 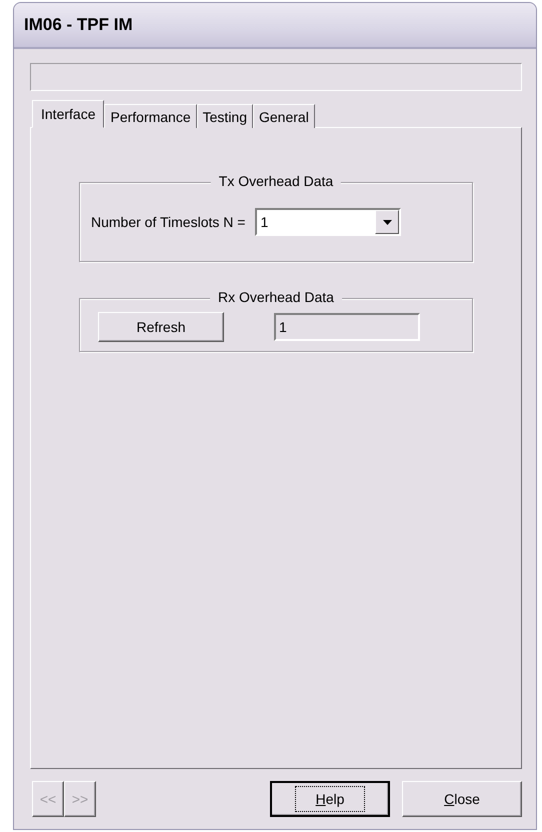 What do you see at coordinates (168, 222) in the screenshot?
I see `field-label: Number of Timeslots N =` at bounding box center [168, 222].